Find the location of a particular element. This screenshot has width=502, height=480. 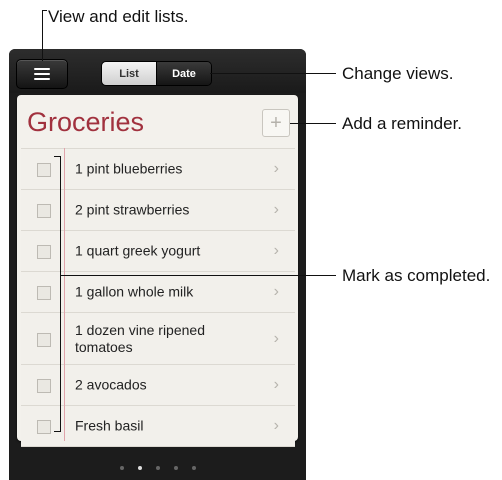

page-indicator is located at coordinates (157, 466).